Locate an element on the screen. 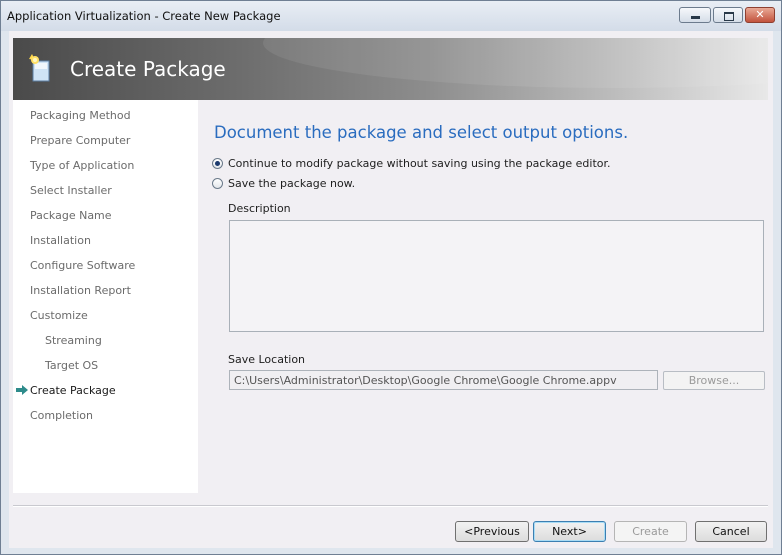 This screenshot has height=555, width=782. cancel-button: Cancel is located at coordinates (731, 531).